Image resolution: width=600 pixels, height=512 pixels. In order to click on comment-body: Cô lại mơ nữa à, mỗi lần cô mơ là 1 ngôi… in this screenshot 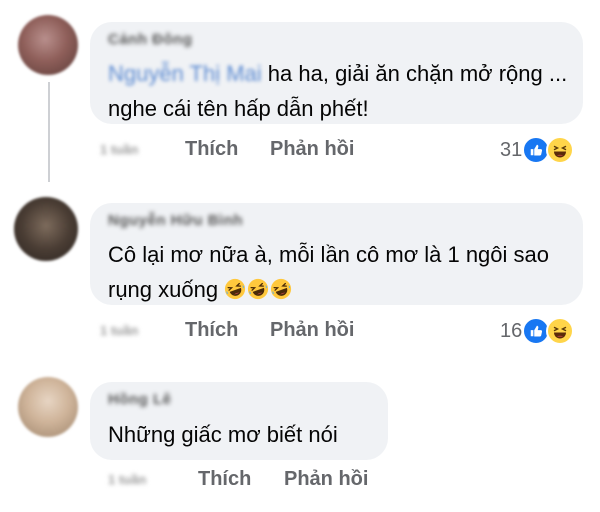, I will do `click(328, 272)`.